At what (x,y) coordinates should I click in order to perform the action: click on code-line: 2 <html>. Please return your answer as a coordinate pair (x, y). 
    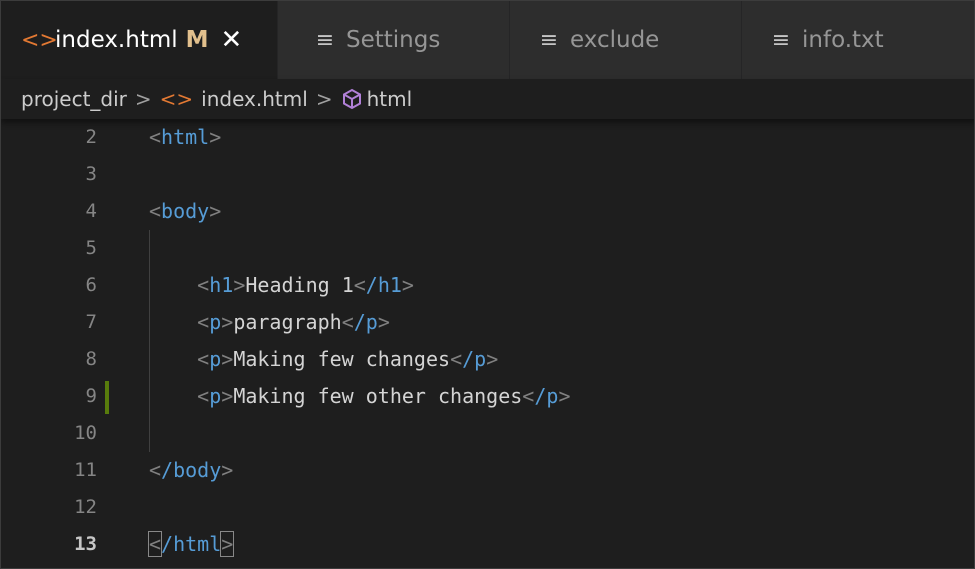
    Looking at the image, I should click on (487, 137).